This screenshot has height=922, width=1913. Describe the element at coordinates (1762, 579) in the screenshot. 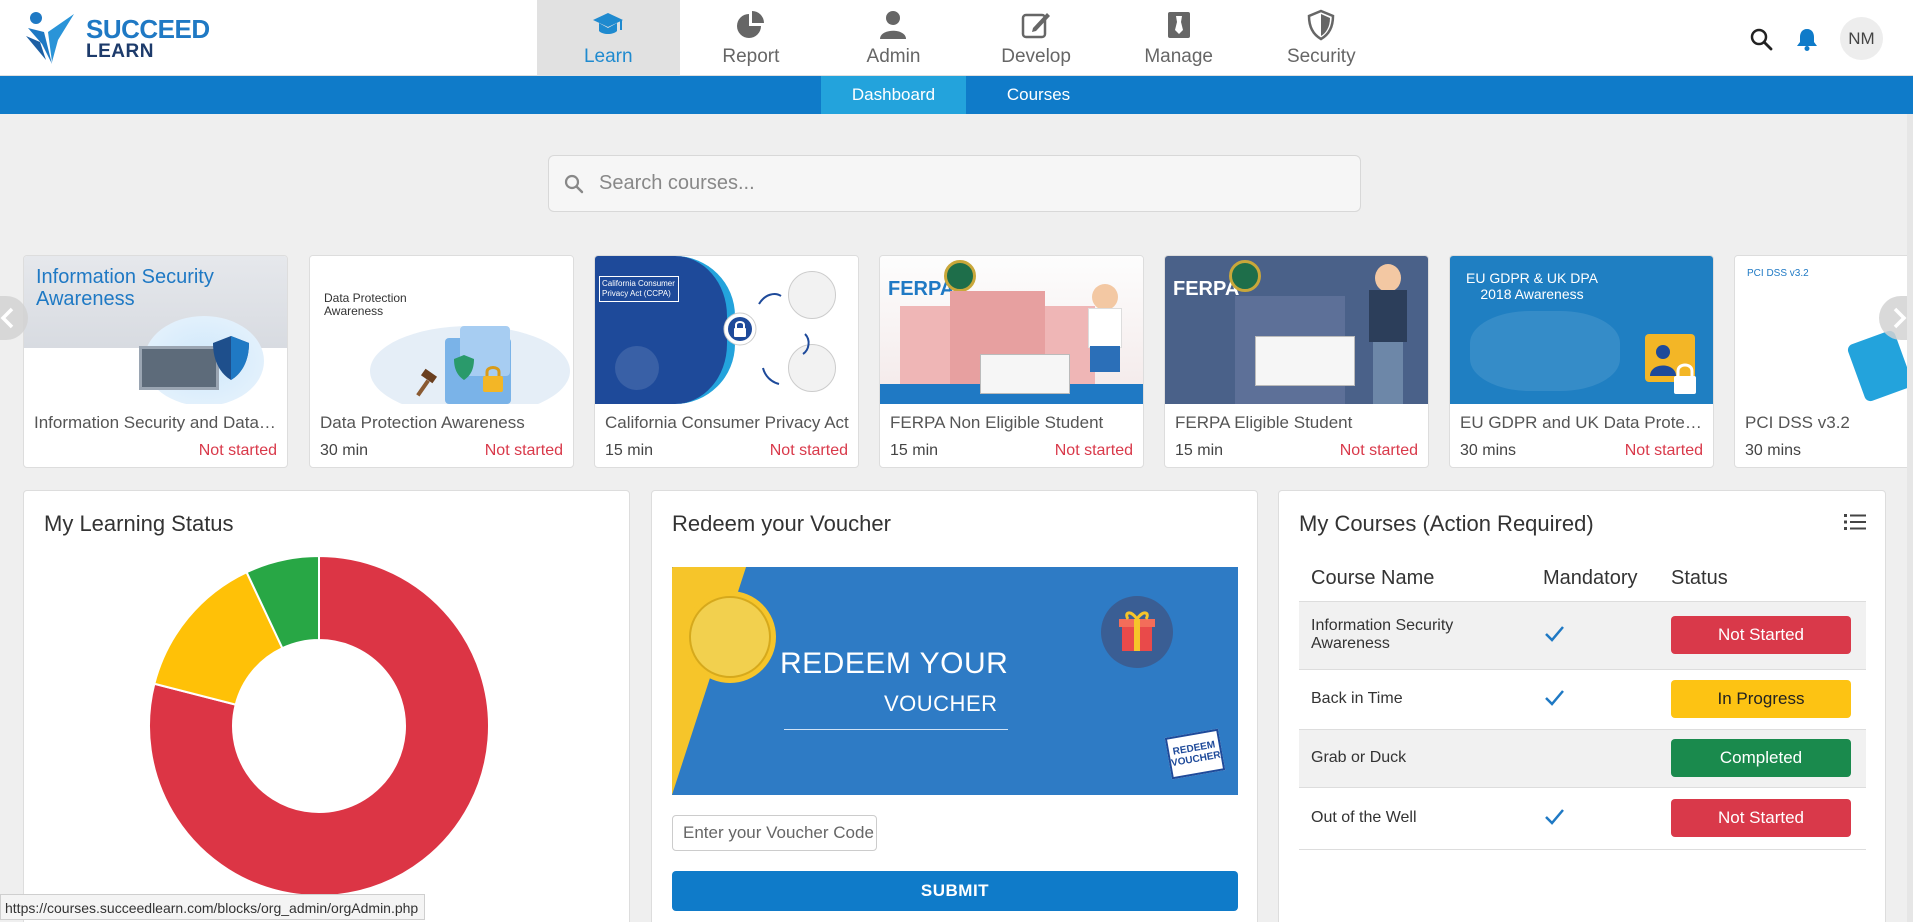

I see `column-status: Status` at that location.